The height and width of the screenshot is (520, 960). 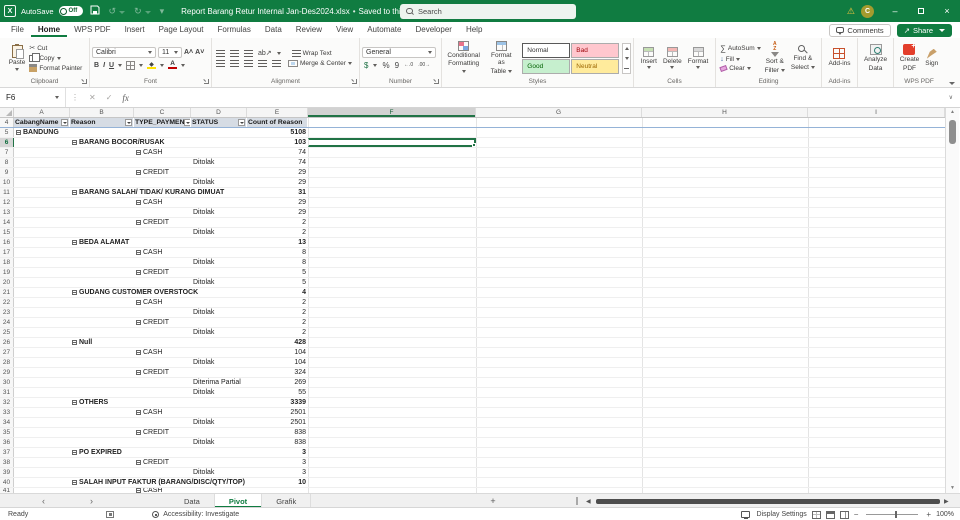 I want to click on pivot-header-A: CabangName, so click(x=42, y=122).